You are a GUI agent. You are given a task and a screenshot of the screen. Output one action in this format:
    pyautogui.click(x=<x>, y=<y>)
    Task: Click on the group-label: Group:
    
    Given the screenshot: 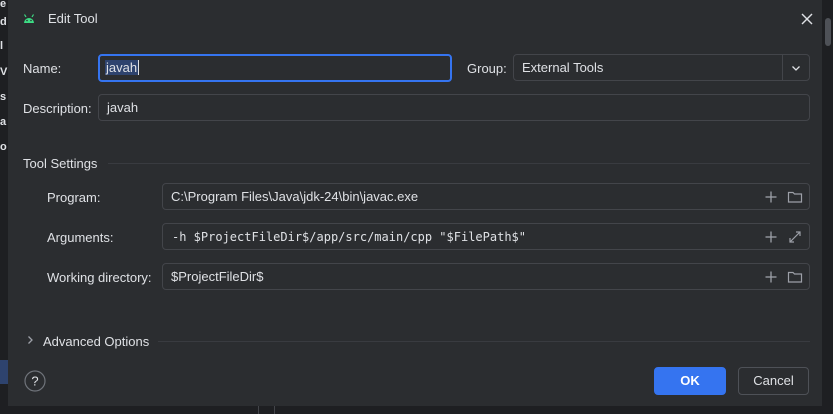 What is the action you would take?
    pyautogui.click(x=487, y=68)
    